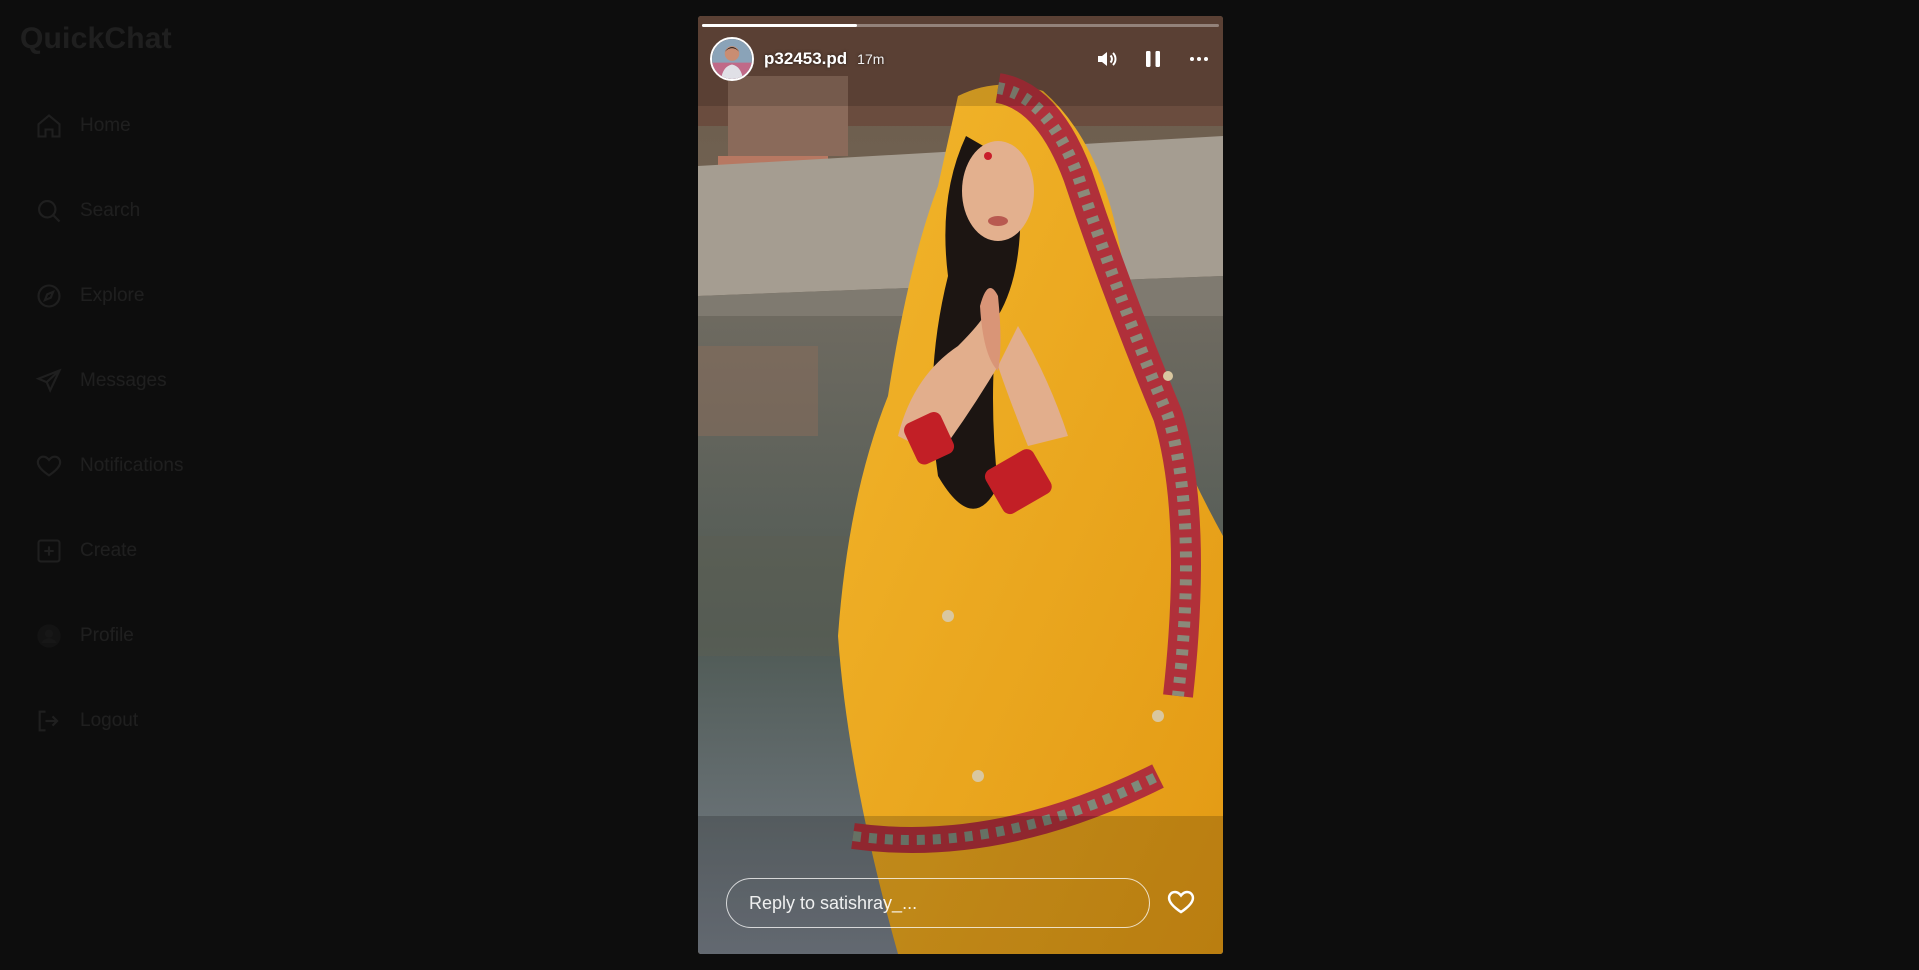  What do you see at coordinates (732, 59) in the screenshot?
I see `story-avatar` at bounding box center [732, 59].